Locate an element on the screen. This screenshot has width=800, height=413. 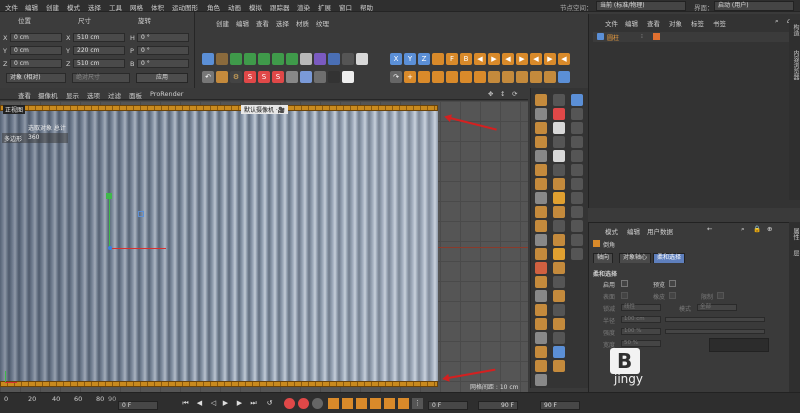
light-icon is located at coordinates (362, 59).